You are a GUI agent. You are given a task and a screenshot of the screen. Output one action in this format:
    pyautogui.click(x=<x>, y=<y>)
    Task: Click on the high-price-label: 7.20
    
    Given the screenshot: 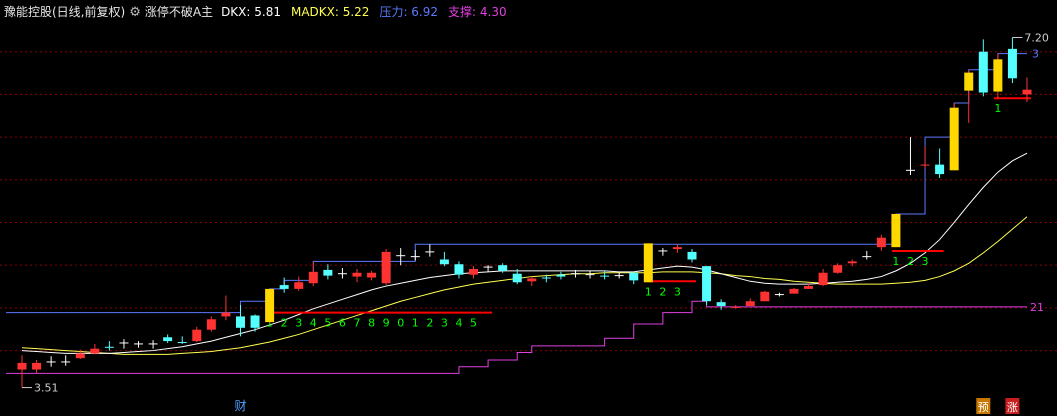 What is the action you would take?
    pyautogui.click(x=1036, y=37)
    